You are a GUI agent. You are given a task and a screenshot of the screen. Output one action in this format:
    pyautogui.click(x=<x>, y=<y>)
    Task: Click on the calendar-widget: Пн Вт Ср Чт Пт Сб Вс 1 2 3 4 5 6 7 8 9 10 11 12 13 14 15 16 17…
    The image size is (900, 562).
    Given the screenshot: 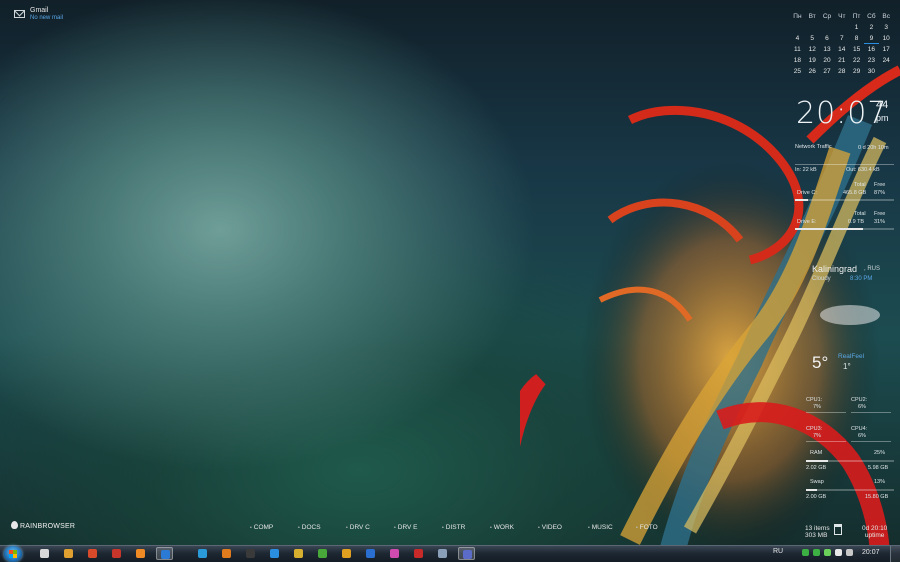 What is the action you would take?
    pyautogui.click(x=842, y=44)
    